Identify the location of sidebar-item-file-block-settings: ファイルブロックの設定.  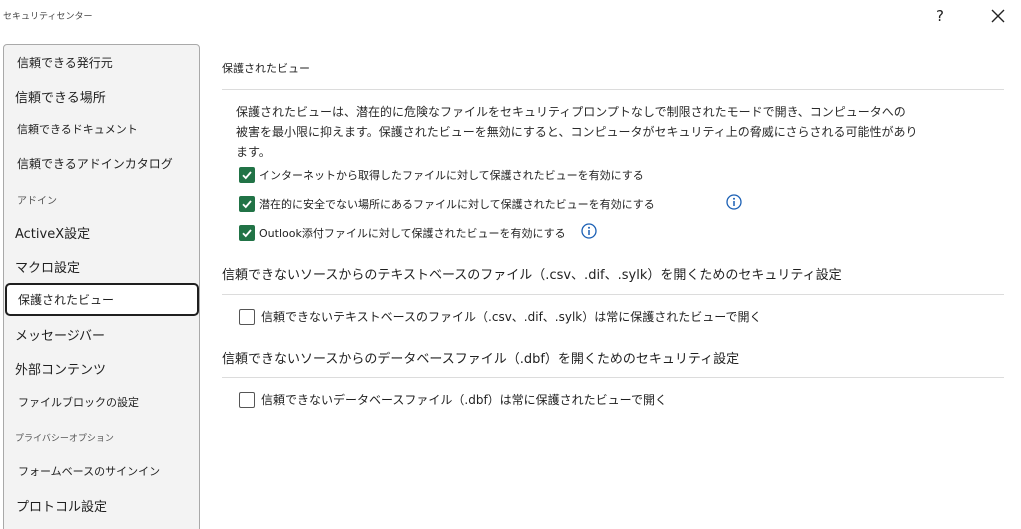
(102, 402).